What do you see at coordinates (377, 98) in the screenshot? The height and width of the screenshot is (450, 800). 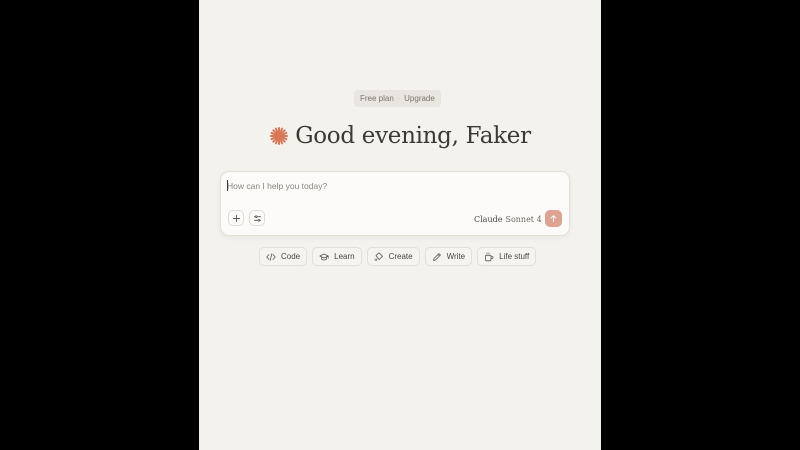 I see `plan-label: Free plan` at bounding box center [377, 98].